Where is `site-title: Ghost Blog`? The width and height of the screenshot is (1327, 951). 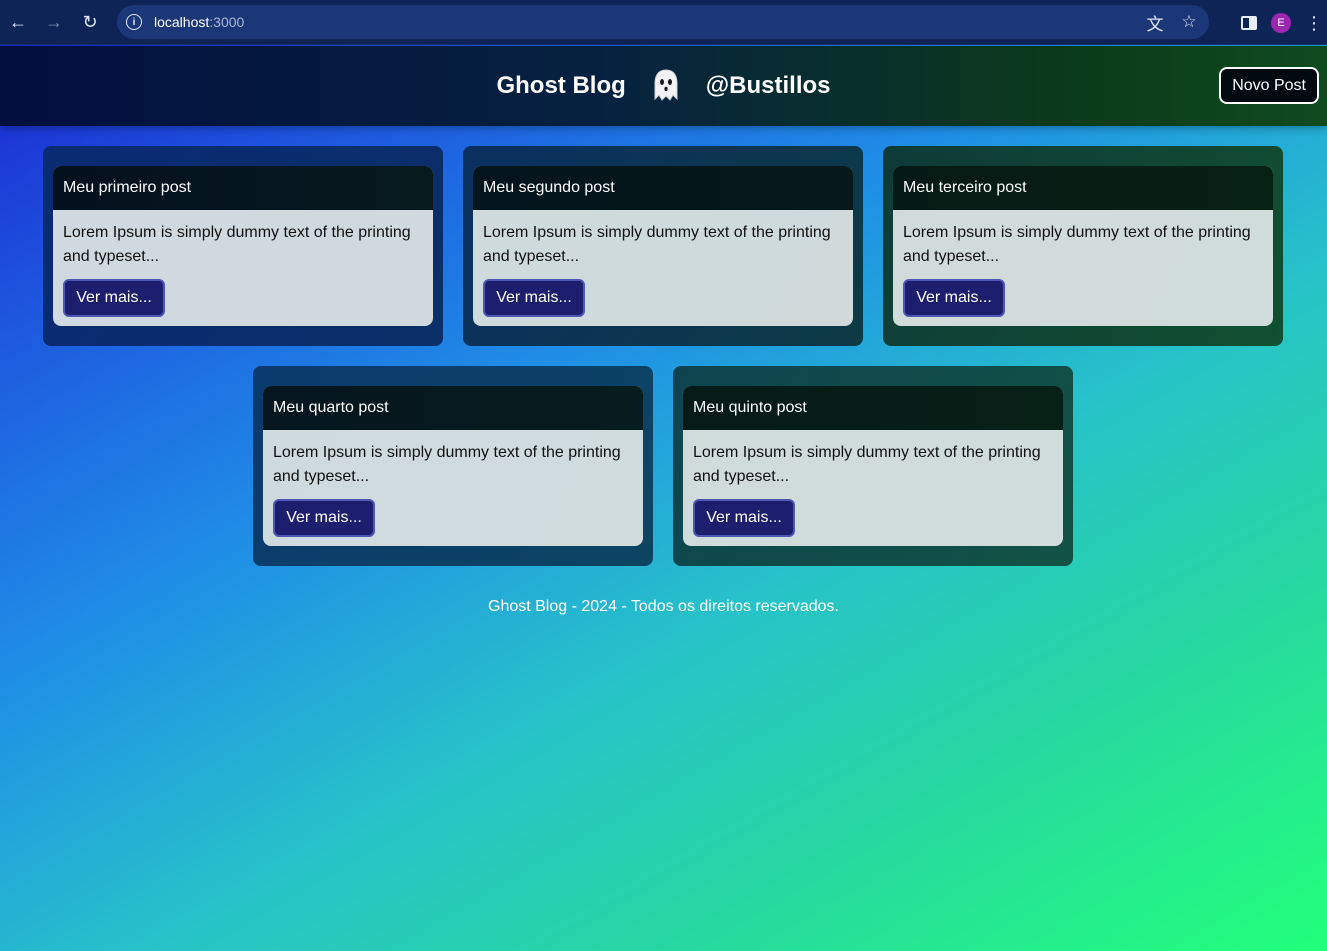 site-title: Ghost Blog is located at coordinates (561, 85).